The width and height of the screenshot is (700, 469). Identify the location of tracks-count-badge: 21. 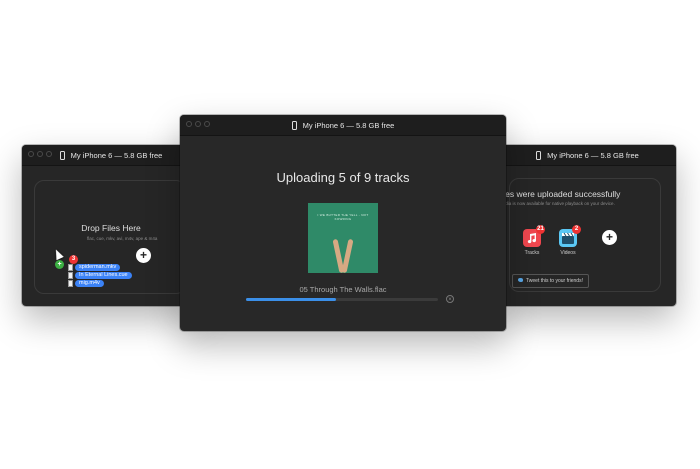
(540, 229).